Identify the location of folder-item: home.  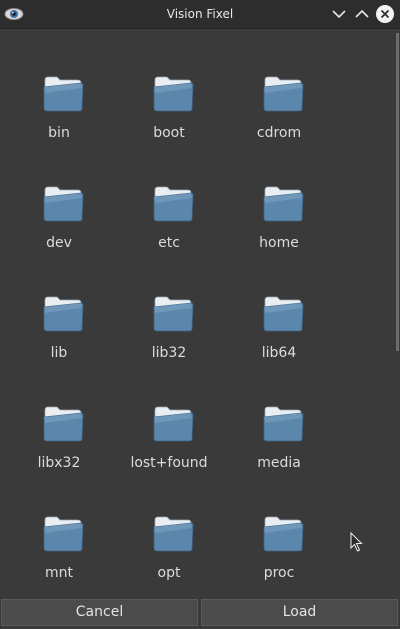
(279, 195).